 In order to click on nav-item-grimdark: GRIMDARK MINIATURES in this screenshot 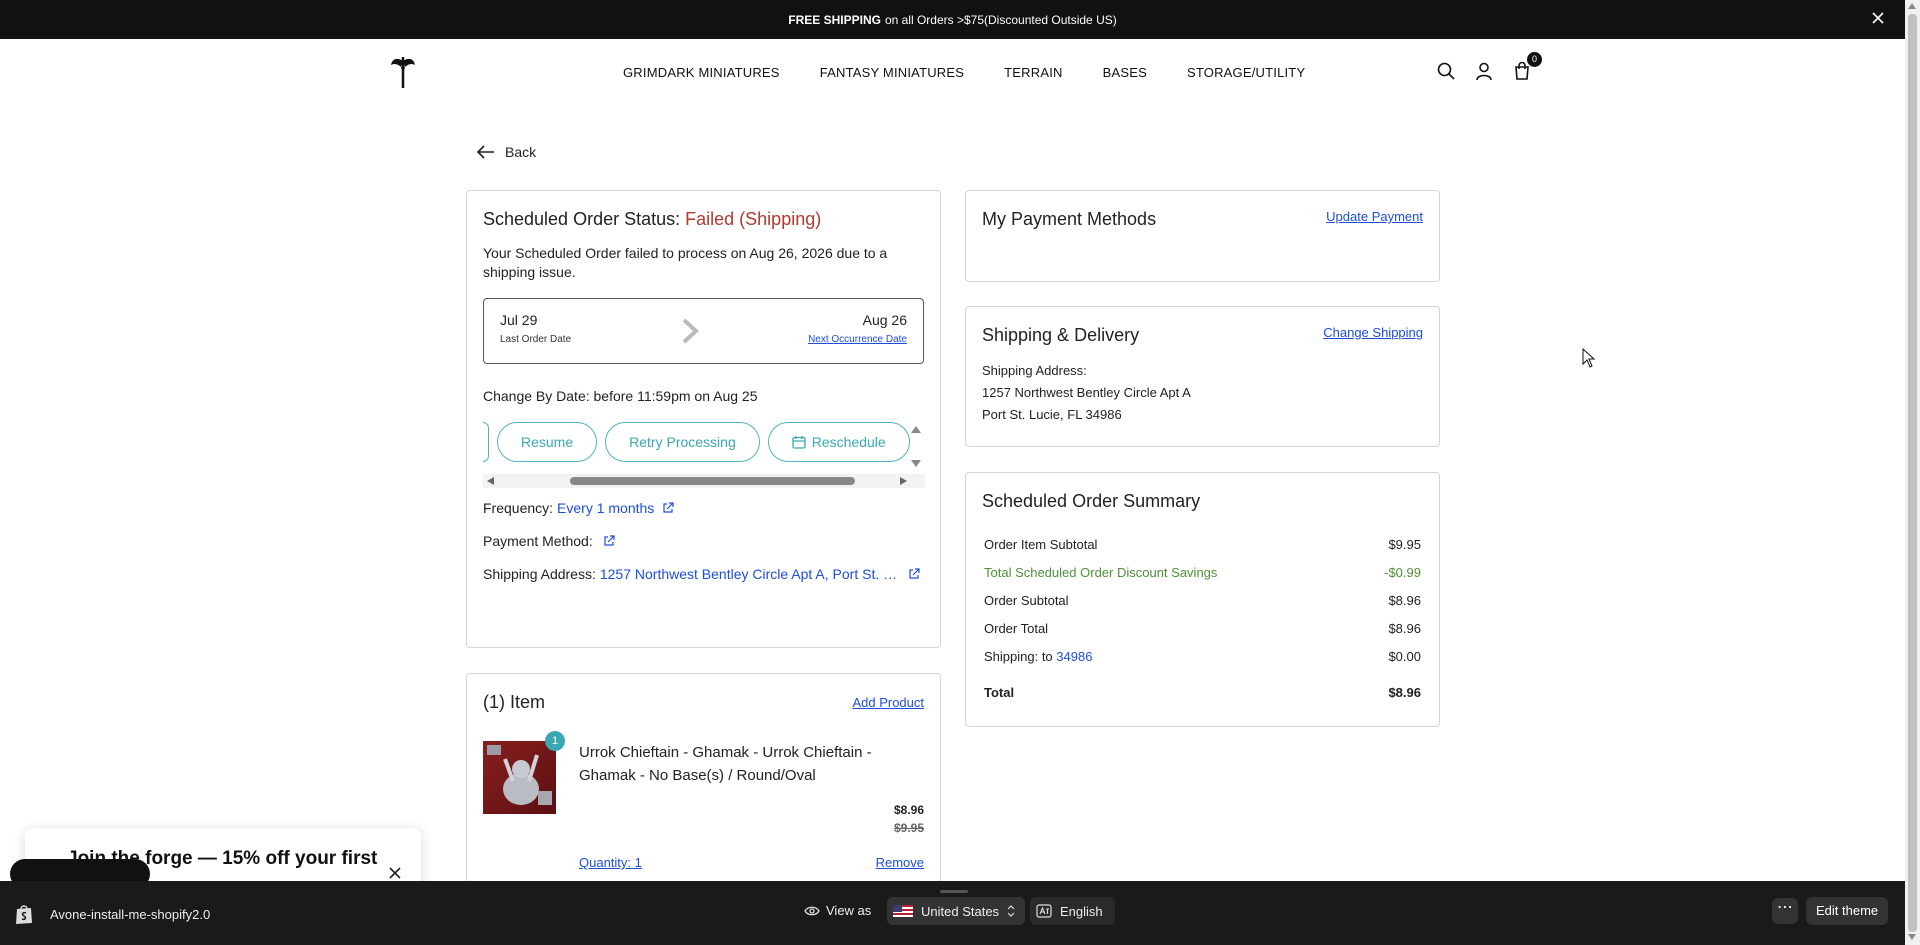, I will do `click(701, 72)`.